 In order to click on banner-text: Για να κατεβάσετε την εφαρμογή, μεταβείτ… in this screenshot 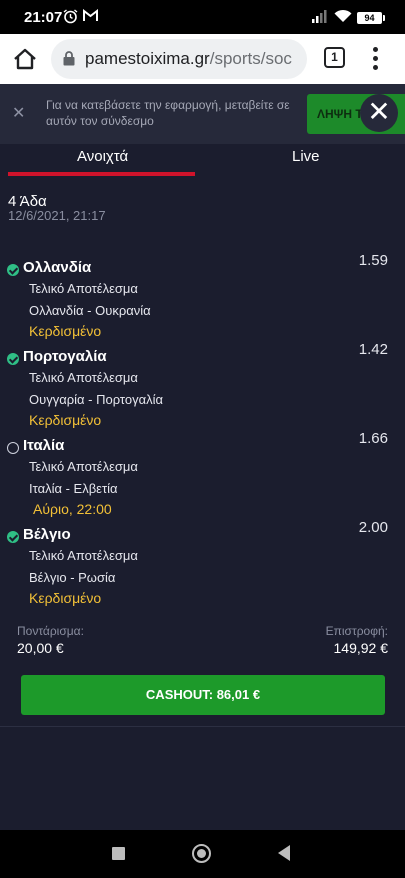, I will do `click(173, 113)`.